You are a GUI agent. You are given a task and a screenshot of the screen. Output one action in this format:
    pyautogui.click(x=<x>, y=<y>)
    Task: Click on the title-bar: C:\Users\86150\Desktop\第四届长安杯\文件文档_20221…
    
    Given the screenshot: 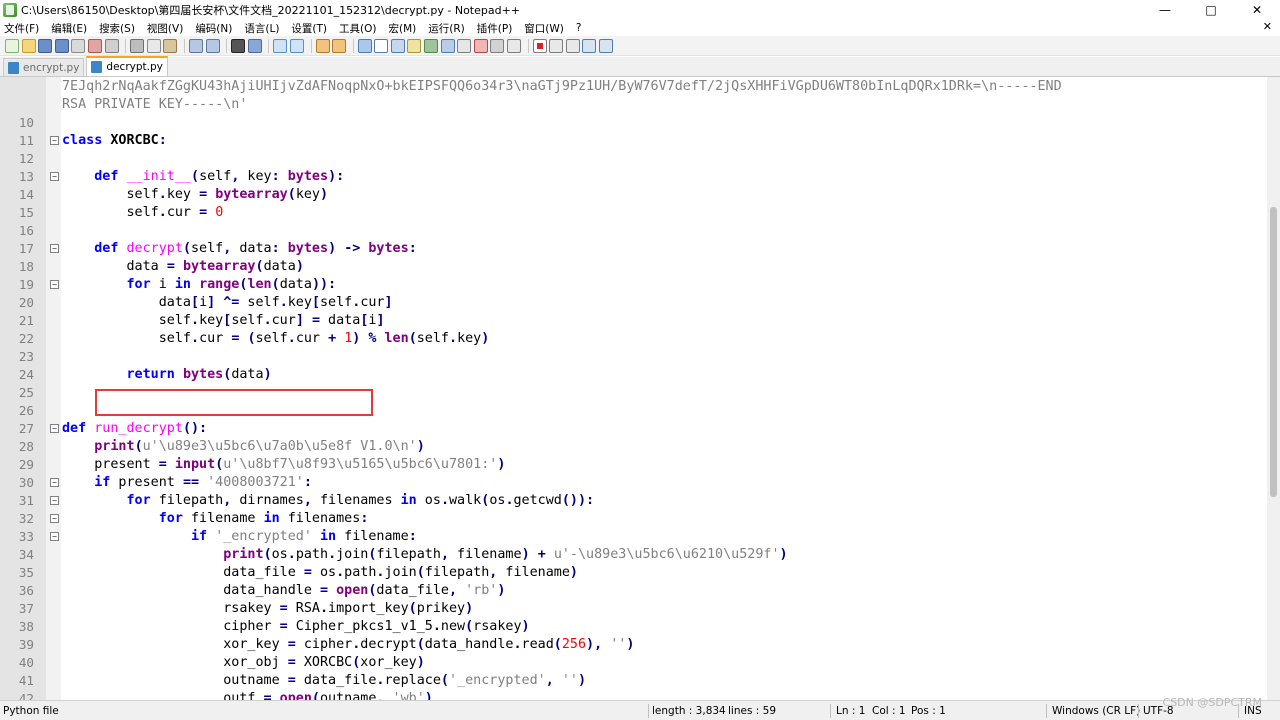 What is the action you would take?
    pyautogui.click(x=640, y=10)
    